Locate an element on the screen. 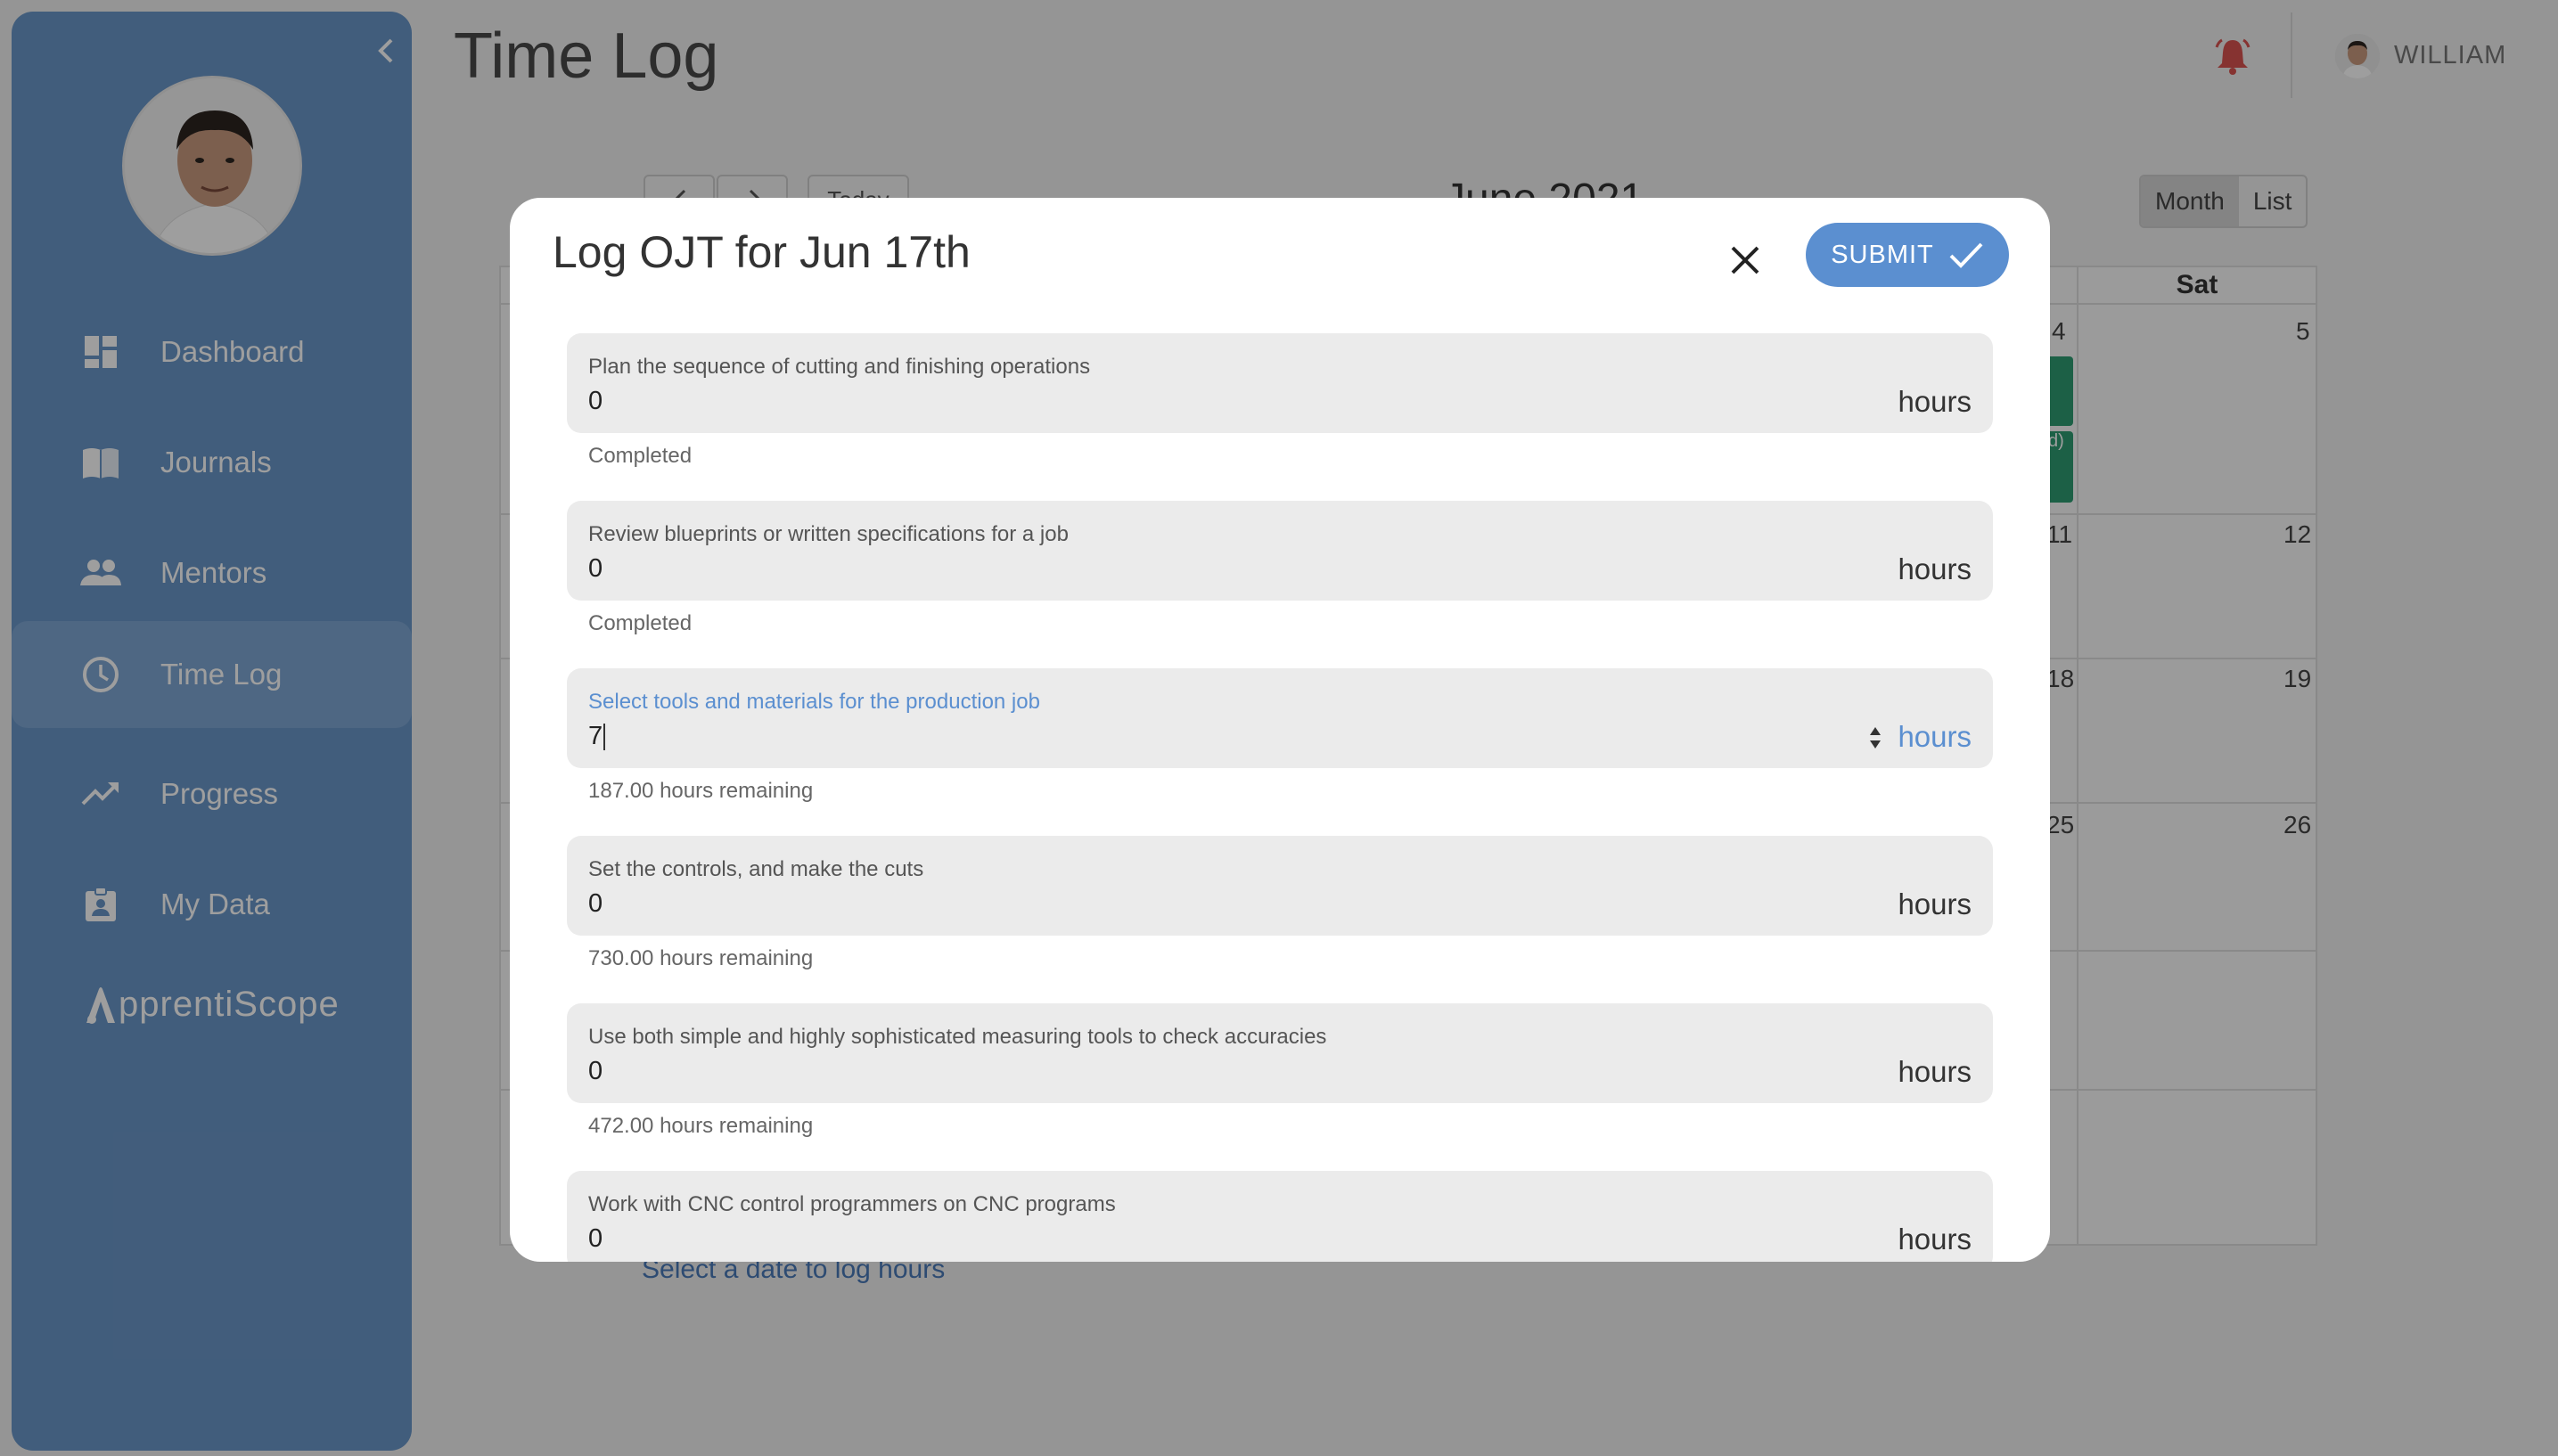  check-icon is located at coordinates (1966, 255).